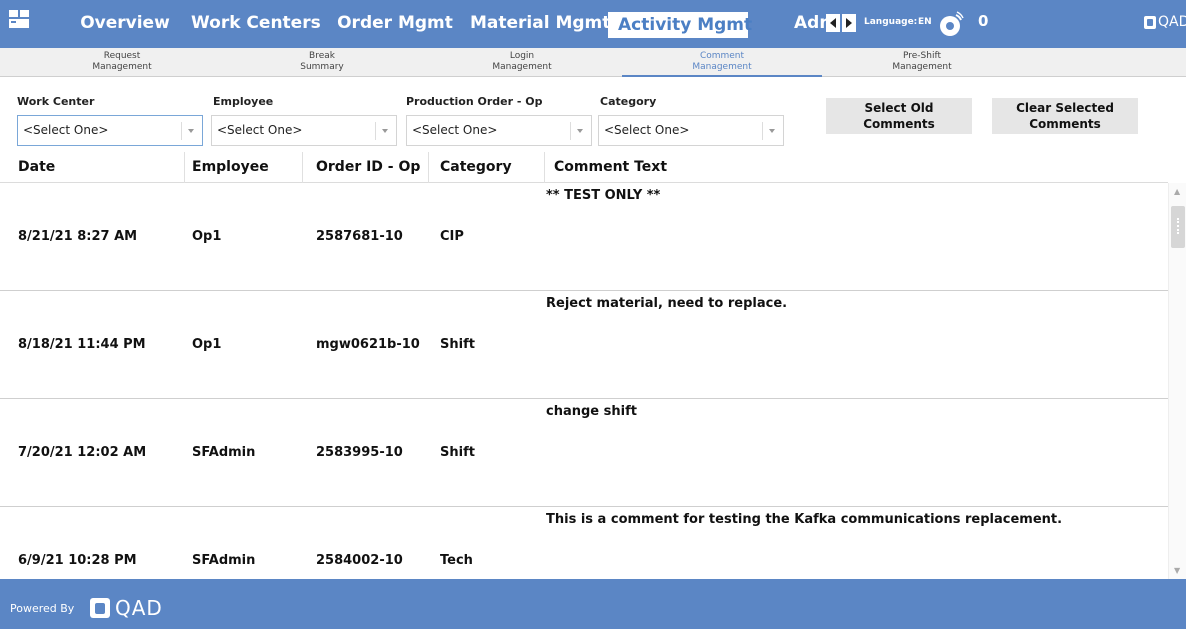  What do you see at coordinates (42, 608) in the screenshot?
I see `powered-by-label: Powered By` at bounding box center [42, 608].